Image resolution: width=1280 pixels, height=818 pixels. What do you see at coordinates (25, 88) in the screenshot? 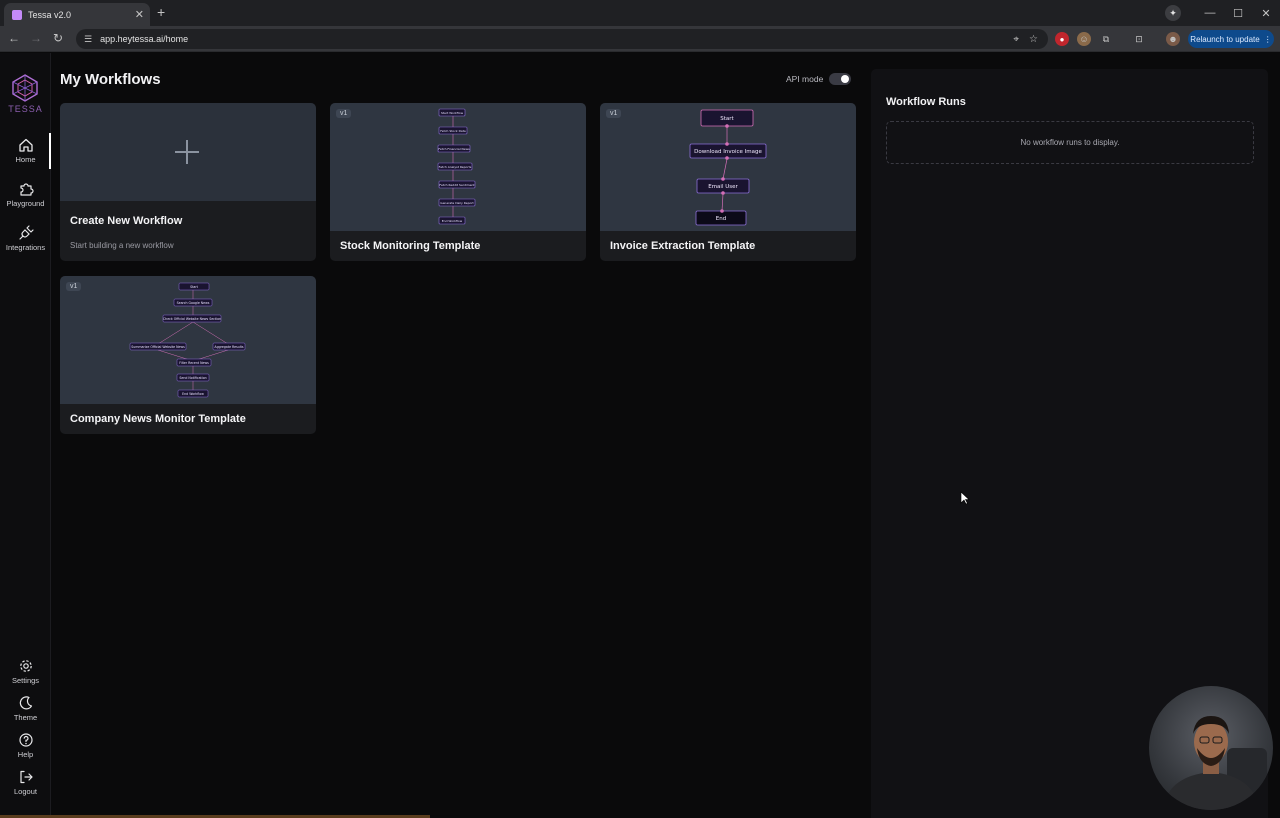
I see `tessa-logo-icon` at bounding box center [25, 88].